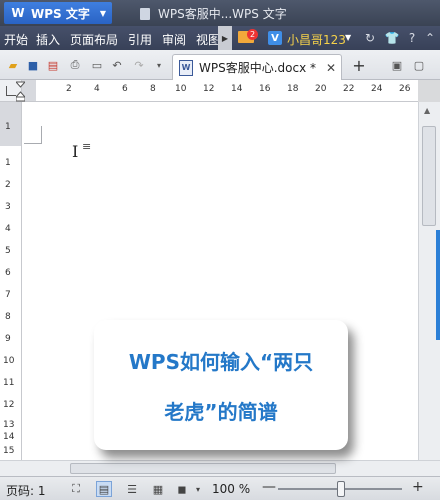  I want to click on page-number-label: 页码: 1, so click(26, 490).